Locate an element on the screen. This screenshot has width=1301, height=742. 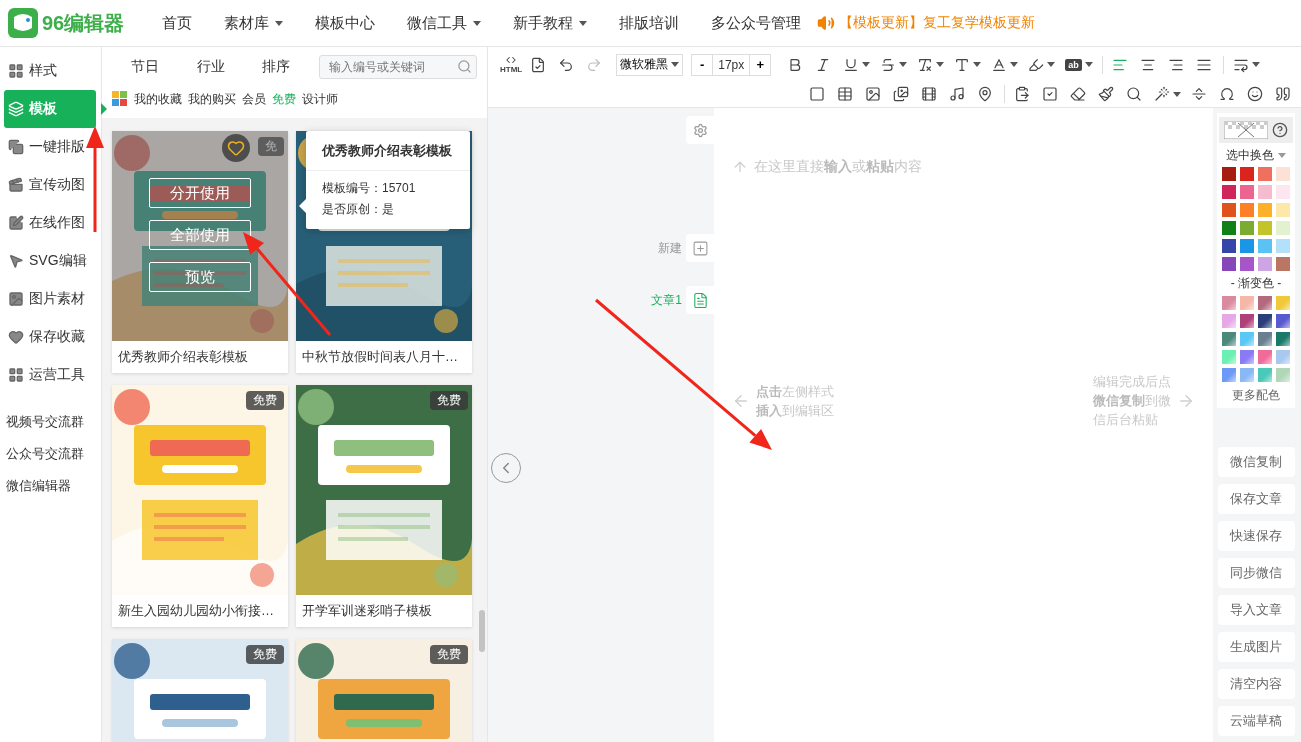
background-color-label: ab is located at coordinates (1073, 64).